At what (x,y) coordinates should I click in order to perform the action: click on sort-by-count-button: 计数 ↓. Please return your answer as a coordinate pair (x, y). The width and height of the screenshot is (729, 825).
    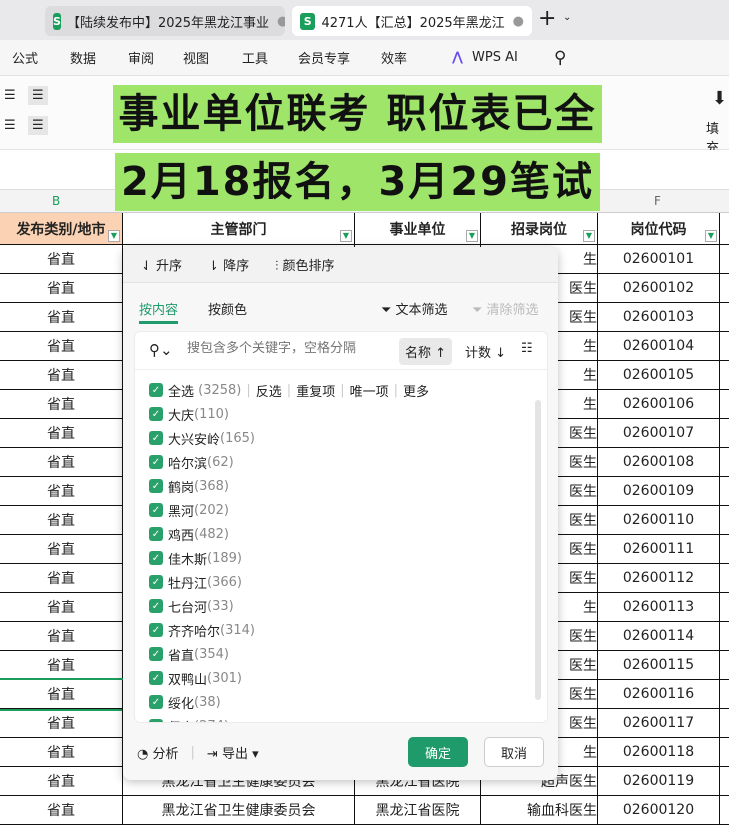
    Looking at the image, I should click on (485, 351).